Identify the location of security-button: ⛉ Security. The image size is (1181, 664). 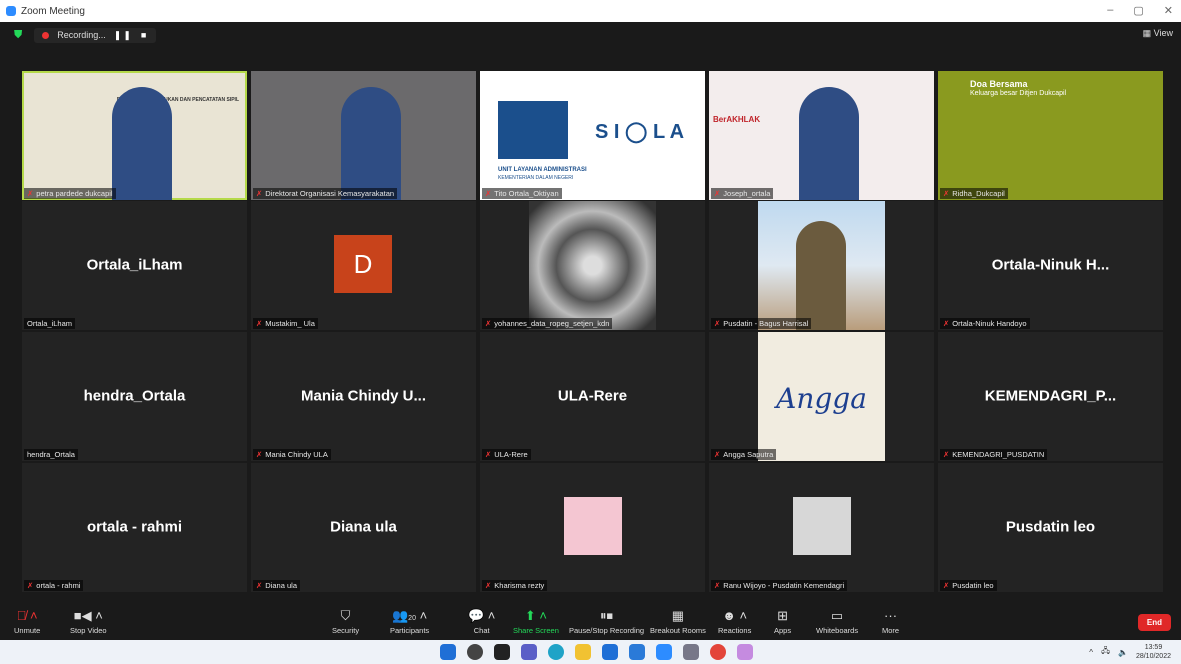
(345, 621).